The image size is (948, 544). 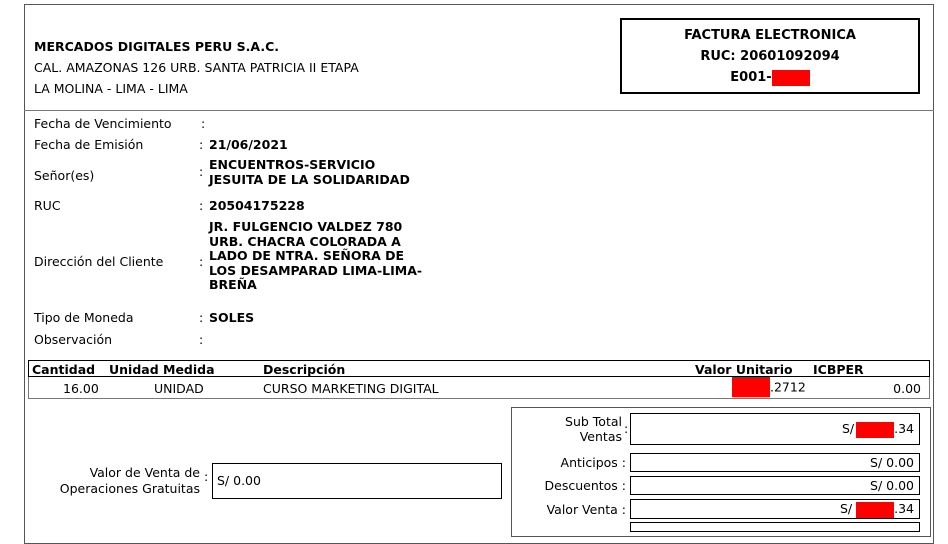 I want to click on document-series: E001-, so click(x=751, y=77).